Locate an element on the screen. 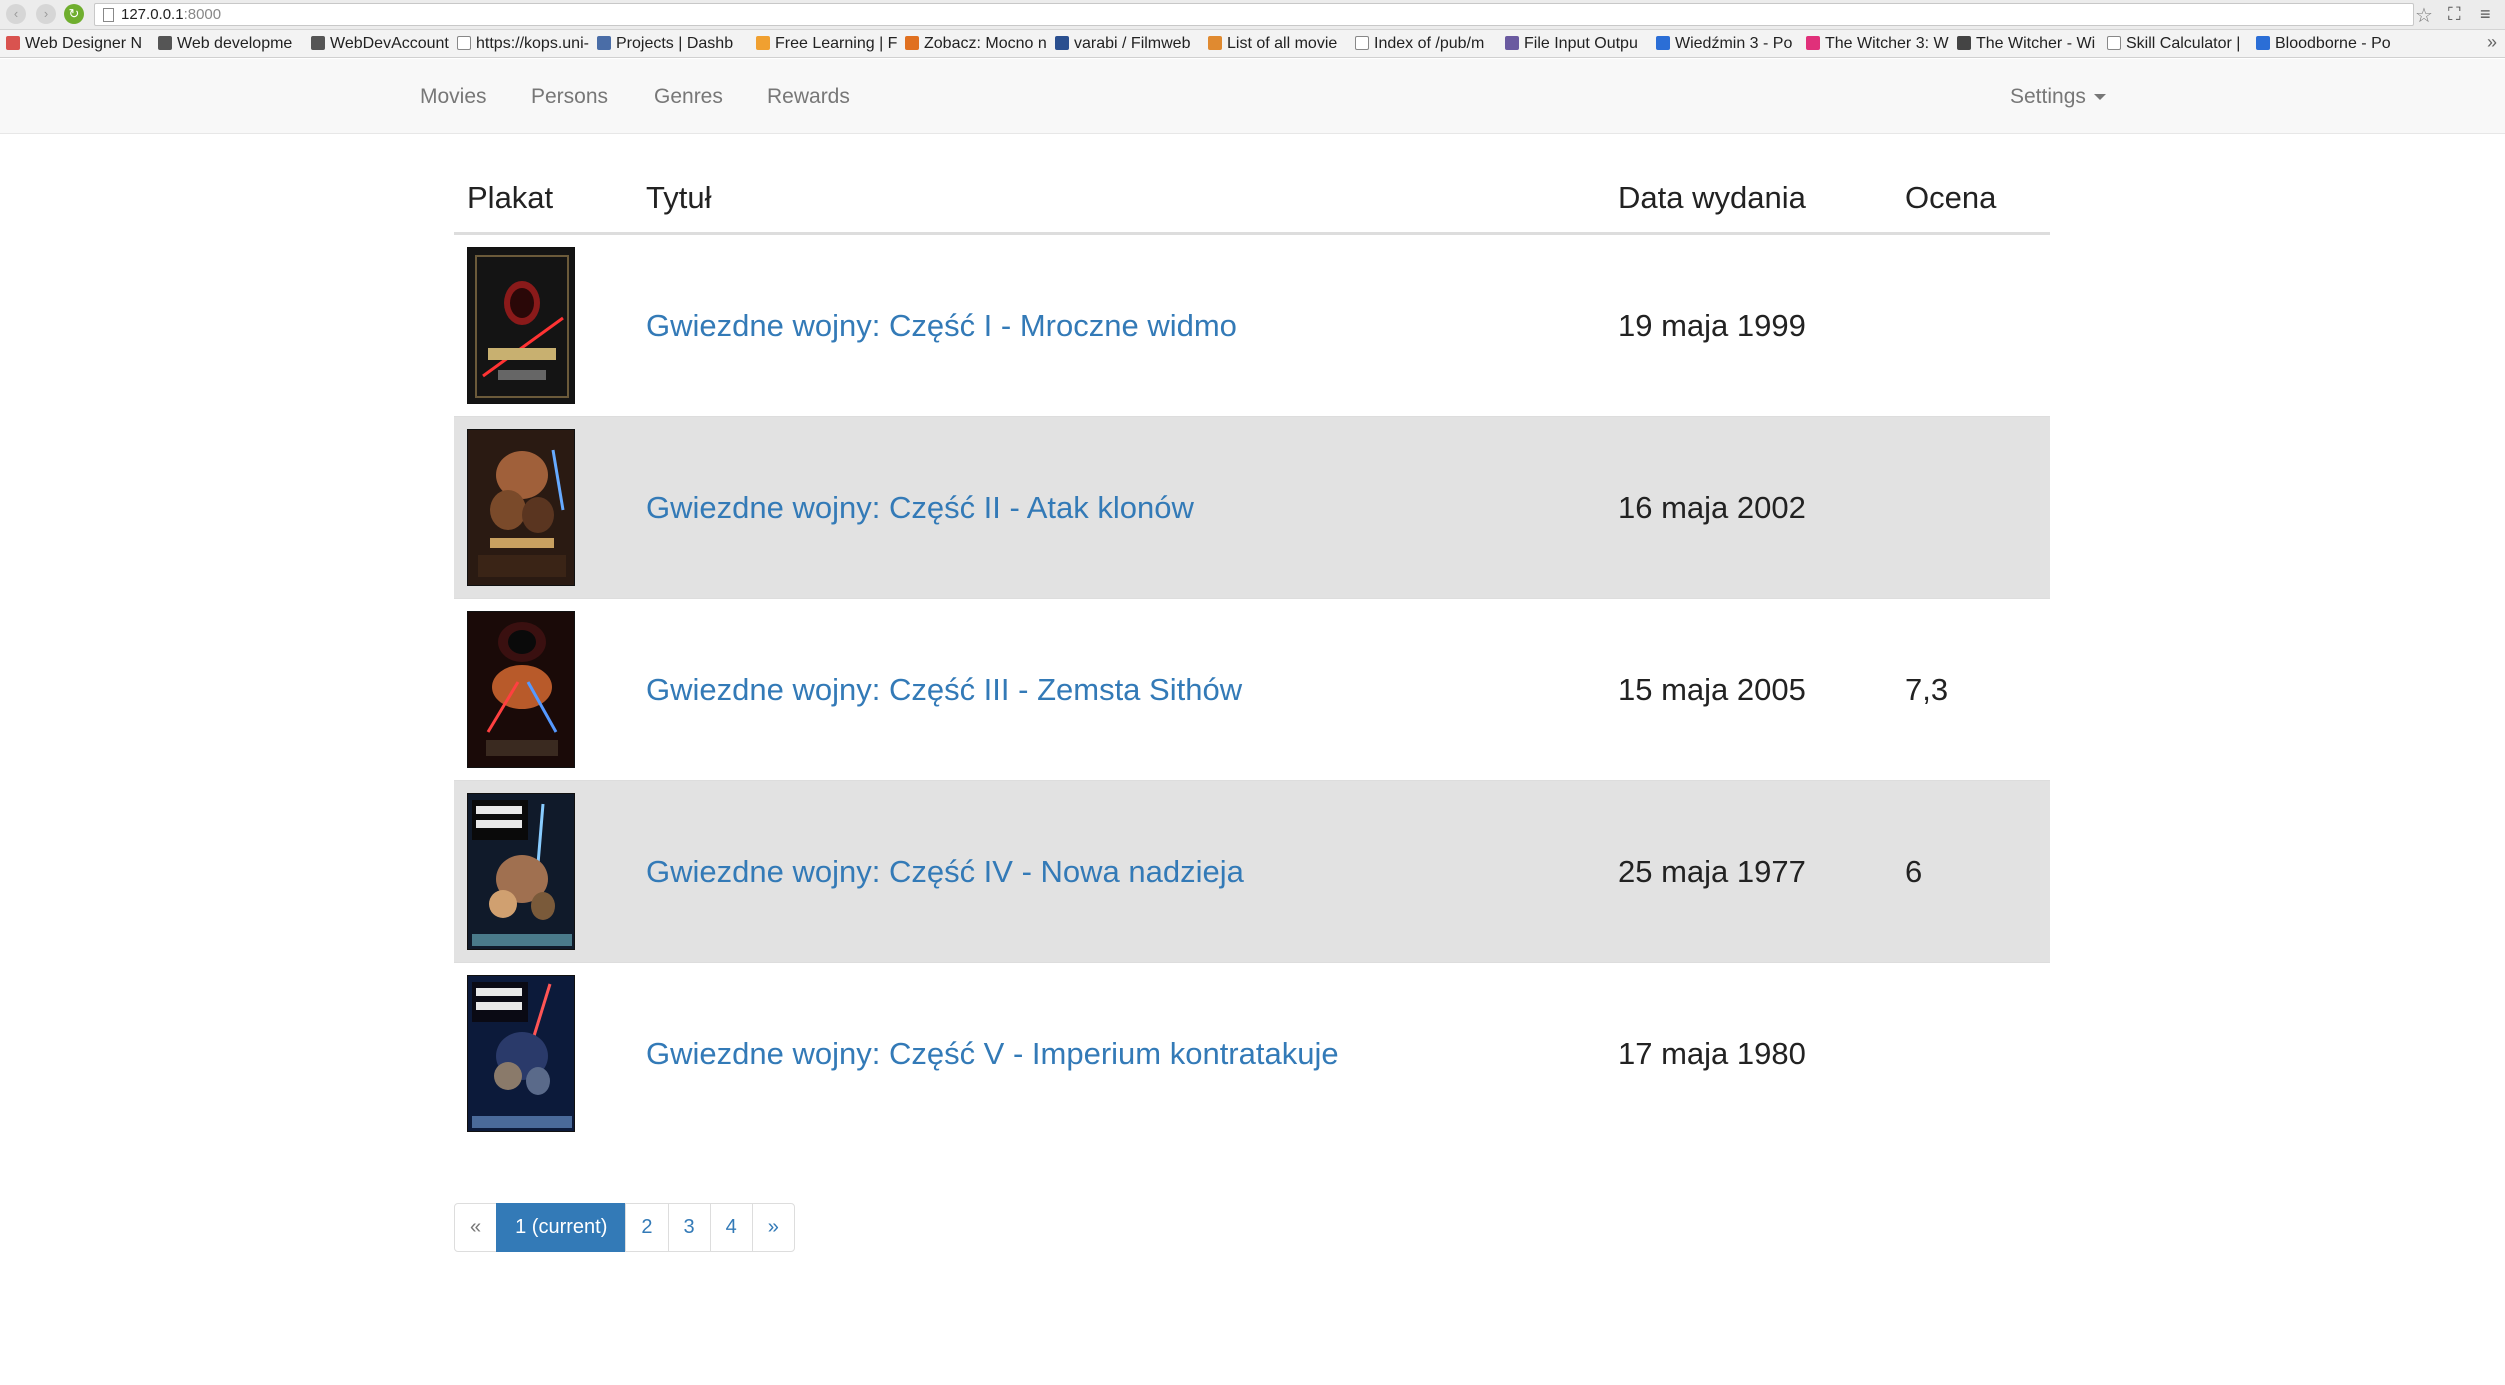 This screenshot has height=1385, width=2505. pagination-prev: « is located at coordinates (476, 1227).